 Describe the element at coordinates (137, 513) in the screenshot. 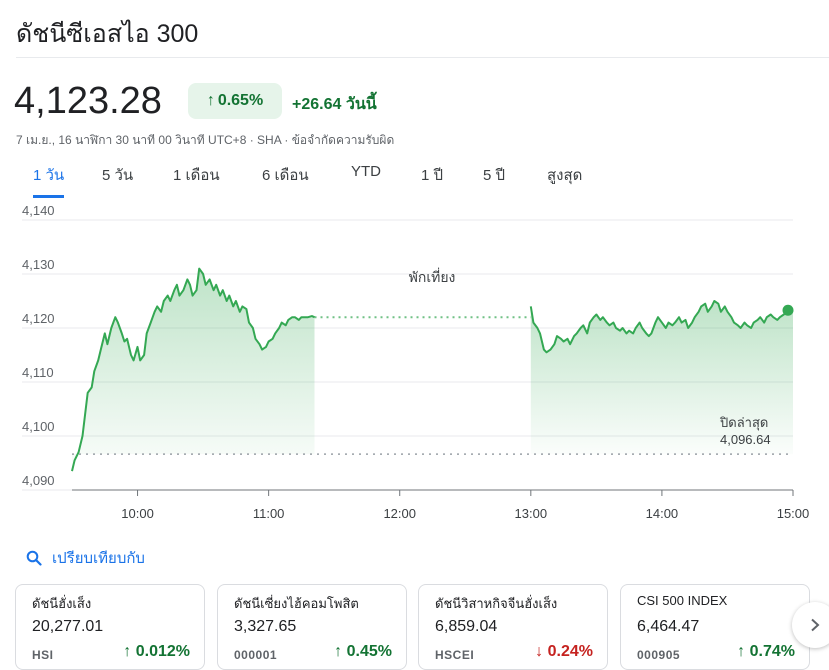

I see `x-tick-label: 10:00` at that location.